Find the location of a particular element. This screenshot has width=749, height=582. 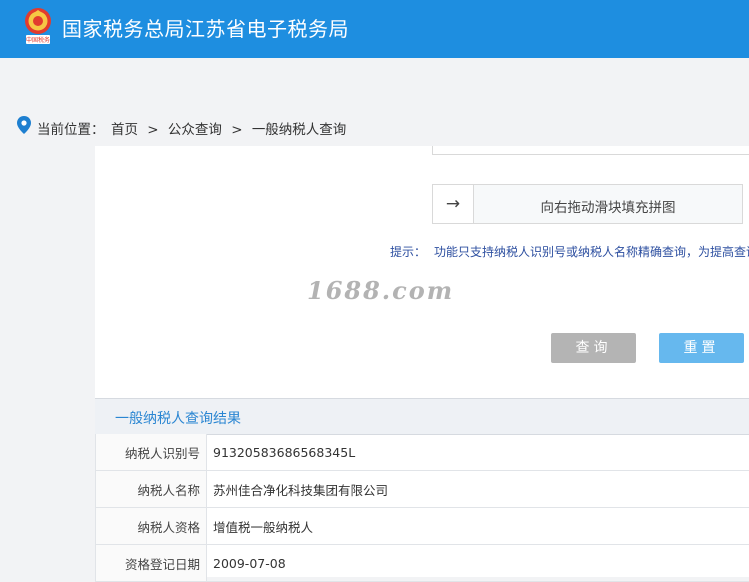

breadcrumb-public-query-link: 公众查询 is located at coordinates (195, 130).